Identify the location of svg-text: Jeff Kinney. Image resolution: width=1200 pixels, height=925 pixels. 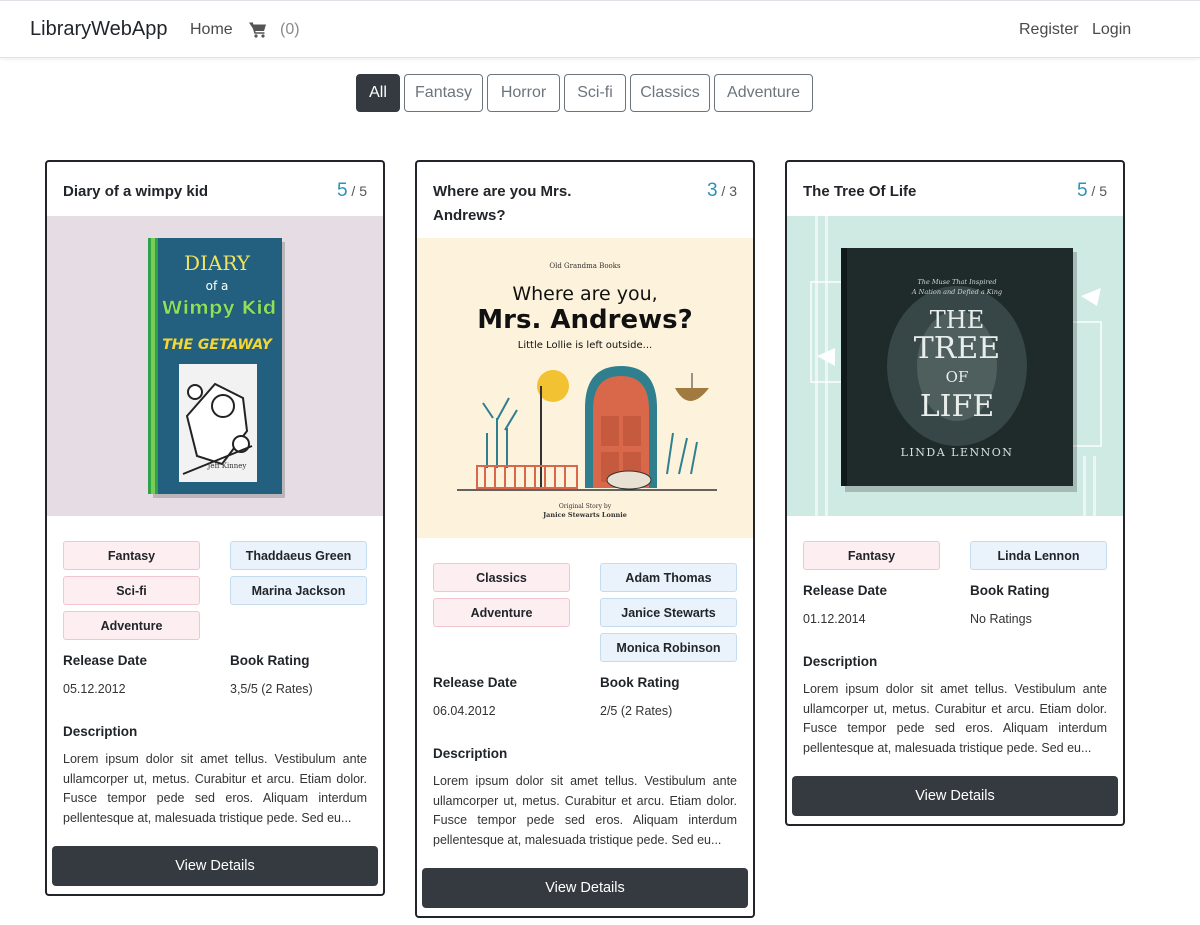
(227, 466).